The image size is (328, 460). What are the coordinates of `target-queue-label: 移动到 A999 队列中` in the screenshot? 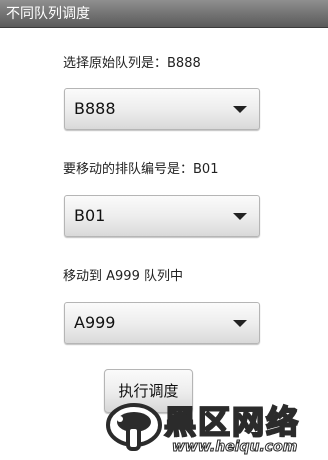 It's located at (123, 276).